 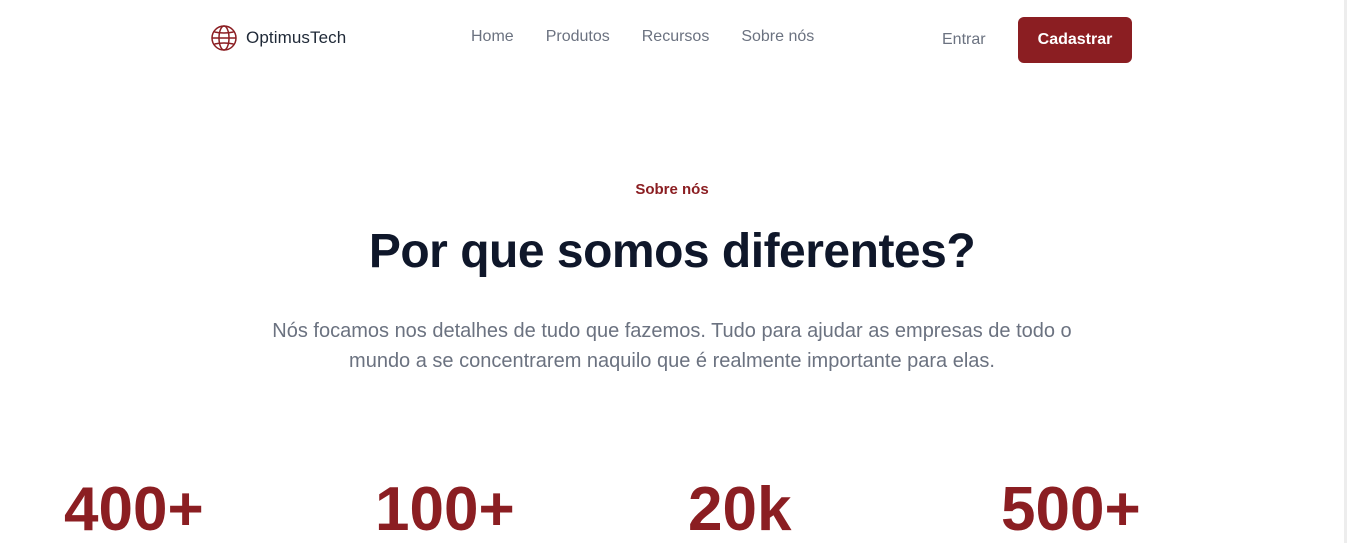 What do you see at coordinates (676, 37) in the screenshot?
I see `nav-recursos: Recursos` at bounding box center [676, 37].